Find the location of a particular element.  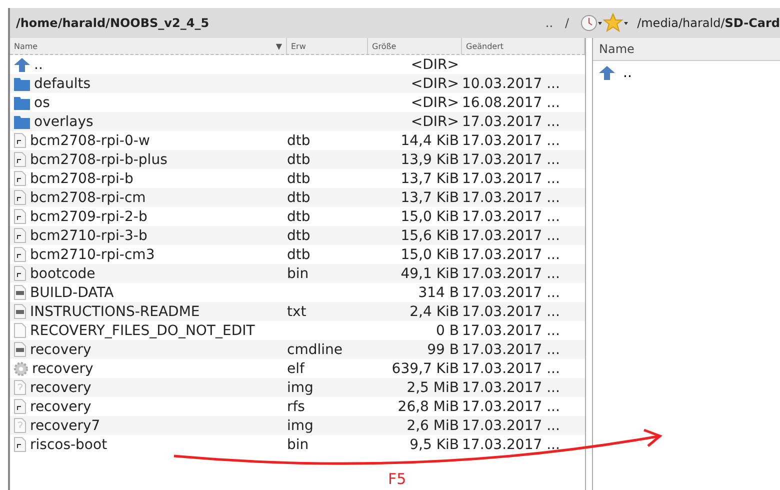

file-size: 639,7 KiB is located at coordinates (425, 368).